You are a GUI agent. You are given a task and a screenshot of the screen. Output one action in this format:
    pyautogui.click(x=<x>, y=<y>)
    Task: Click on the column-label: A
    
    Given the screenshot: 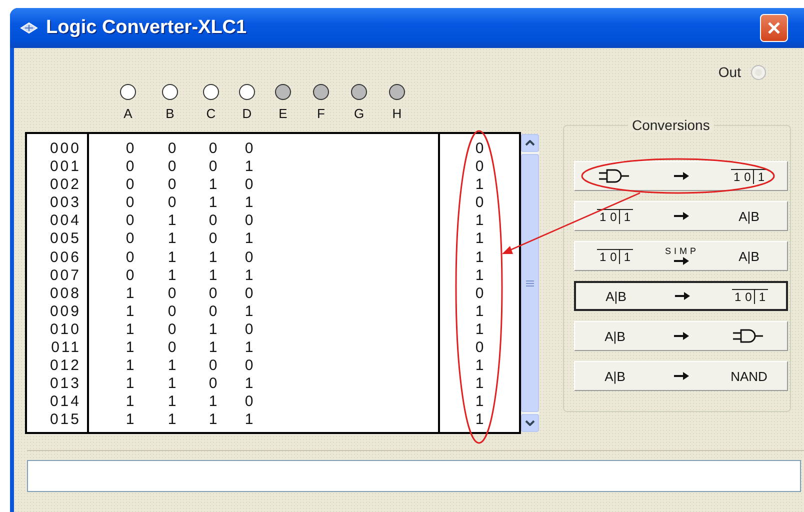 What is the action you would take?
    pyautogui.click(x=128, y=113)
    